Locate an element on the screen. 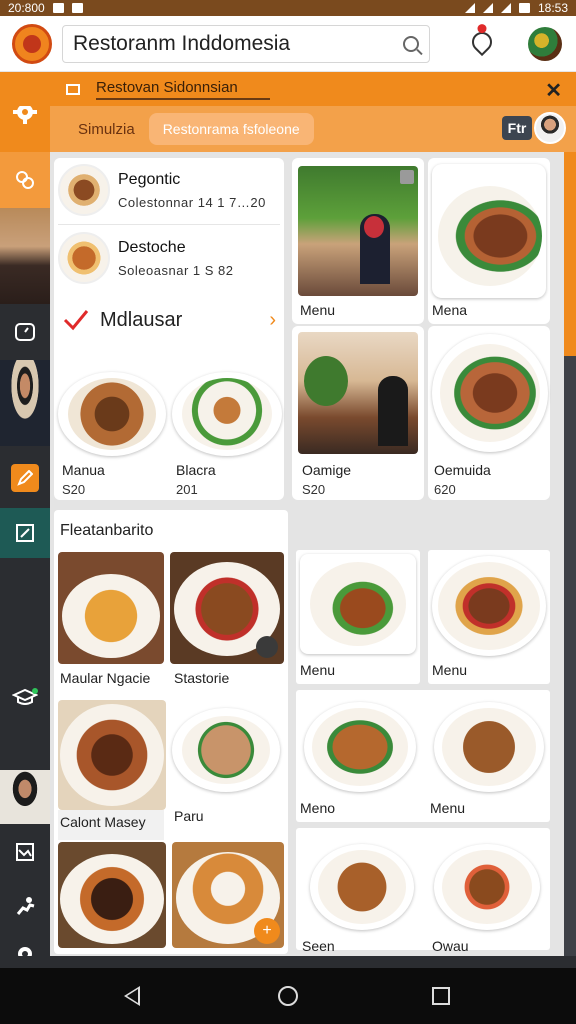 This screenshot has height=1024, width=576. sidebar-item-link is located at coordinates (25, 180).